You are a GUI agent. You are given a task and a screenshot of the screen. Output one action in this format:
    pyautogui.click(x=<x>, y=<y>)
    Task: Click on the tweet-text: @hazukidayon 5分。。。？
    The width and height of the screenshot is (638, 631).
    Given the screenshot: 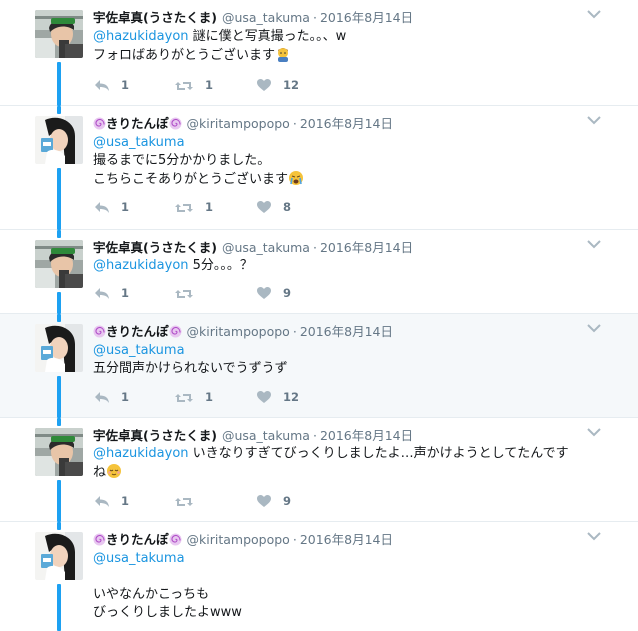 What is the action you would take?
    pyautogui.click(x=353, y=266)
    